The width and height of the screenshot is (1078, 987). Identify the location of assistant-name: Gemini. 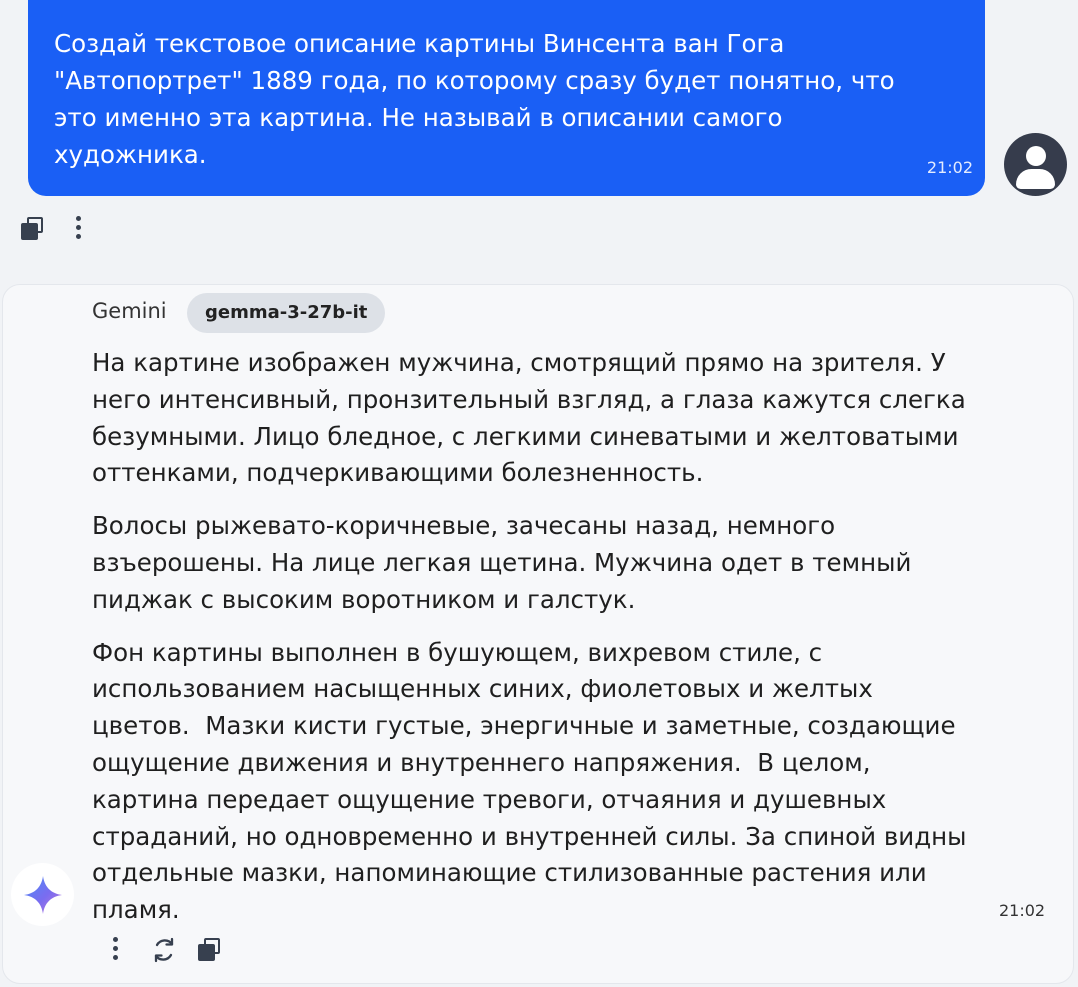
(129, 311).